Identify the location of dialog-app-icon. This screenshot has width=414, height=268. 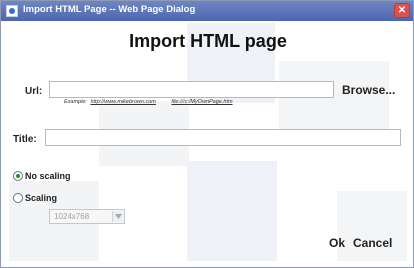
(12, 11).